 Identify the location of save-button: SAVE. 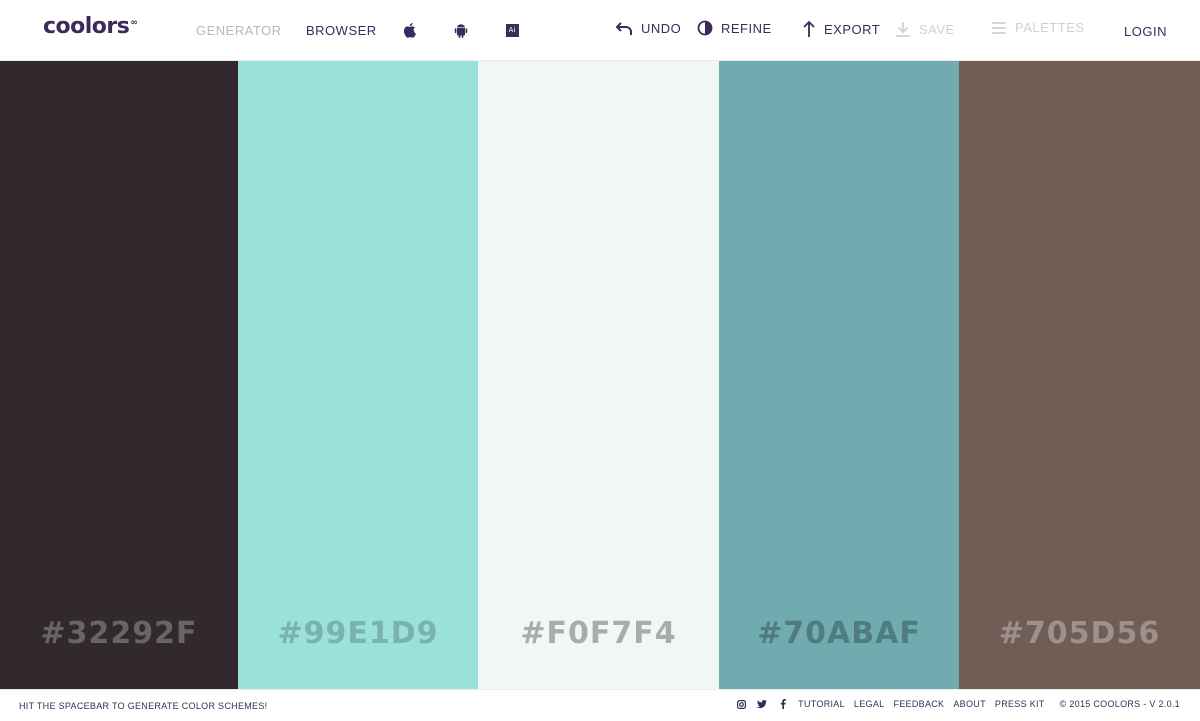
(925, 29).